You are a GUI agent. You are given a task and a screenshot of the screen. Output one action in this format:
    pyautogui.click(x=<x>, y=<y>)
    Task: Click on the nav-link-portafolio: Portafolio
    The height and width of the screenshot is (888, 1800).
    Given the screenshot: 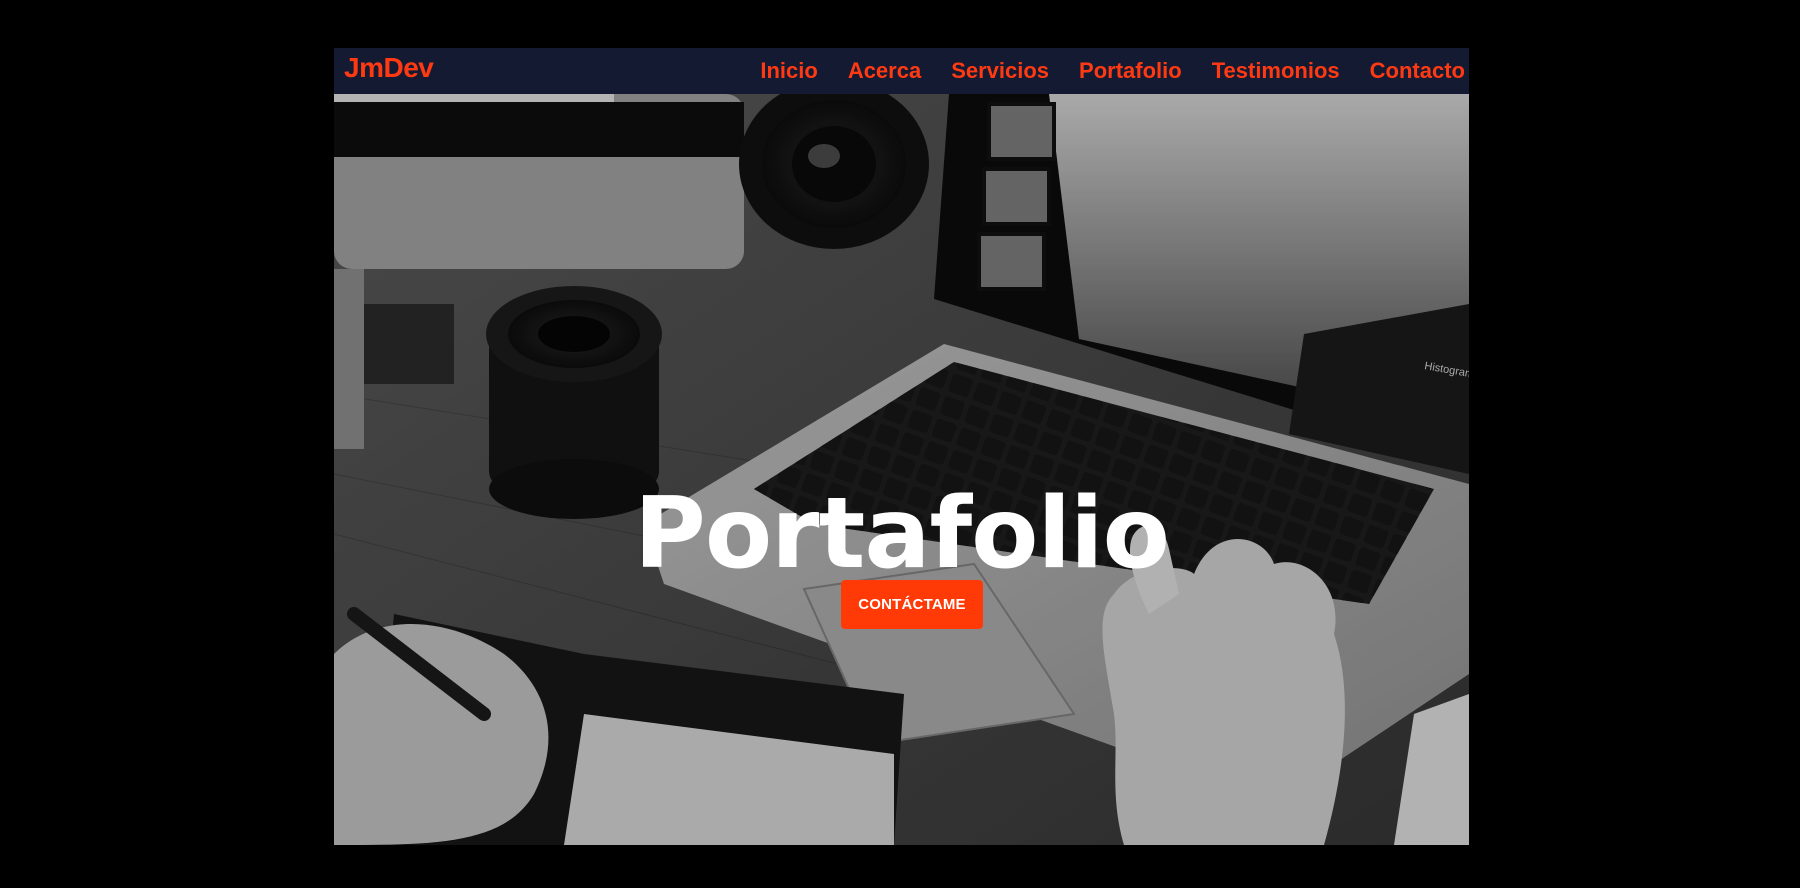 What is the action you would take?
    pyautogui.click(x=1130, y=71)
    